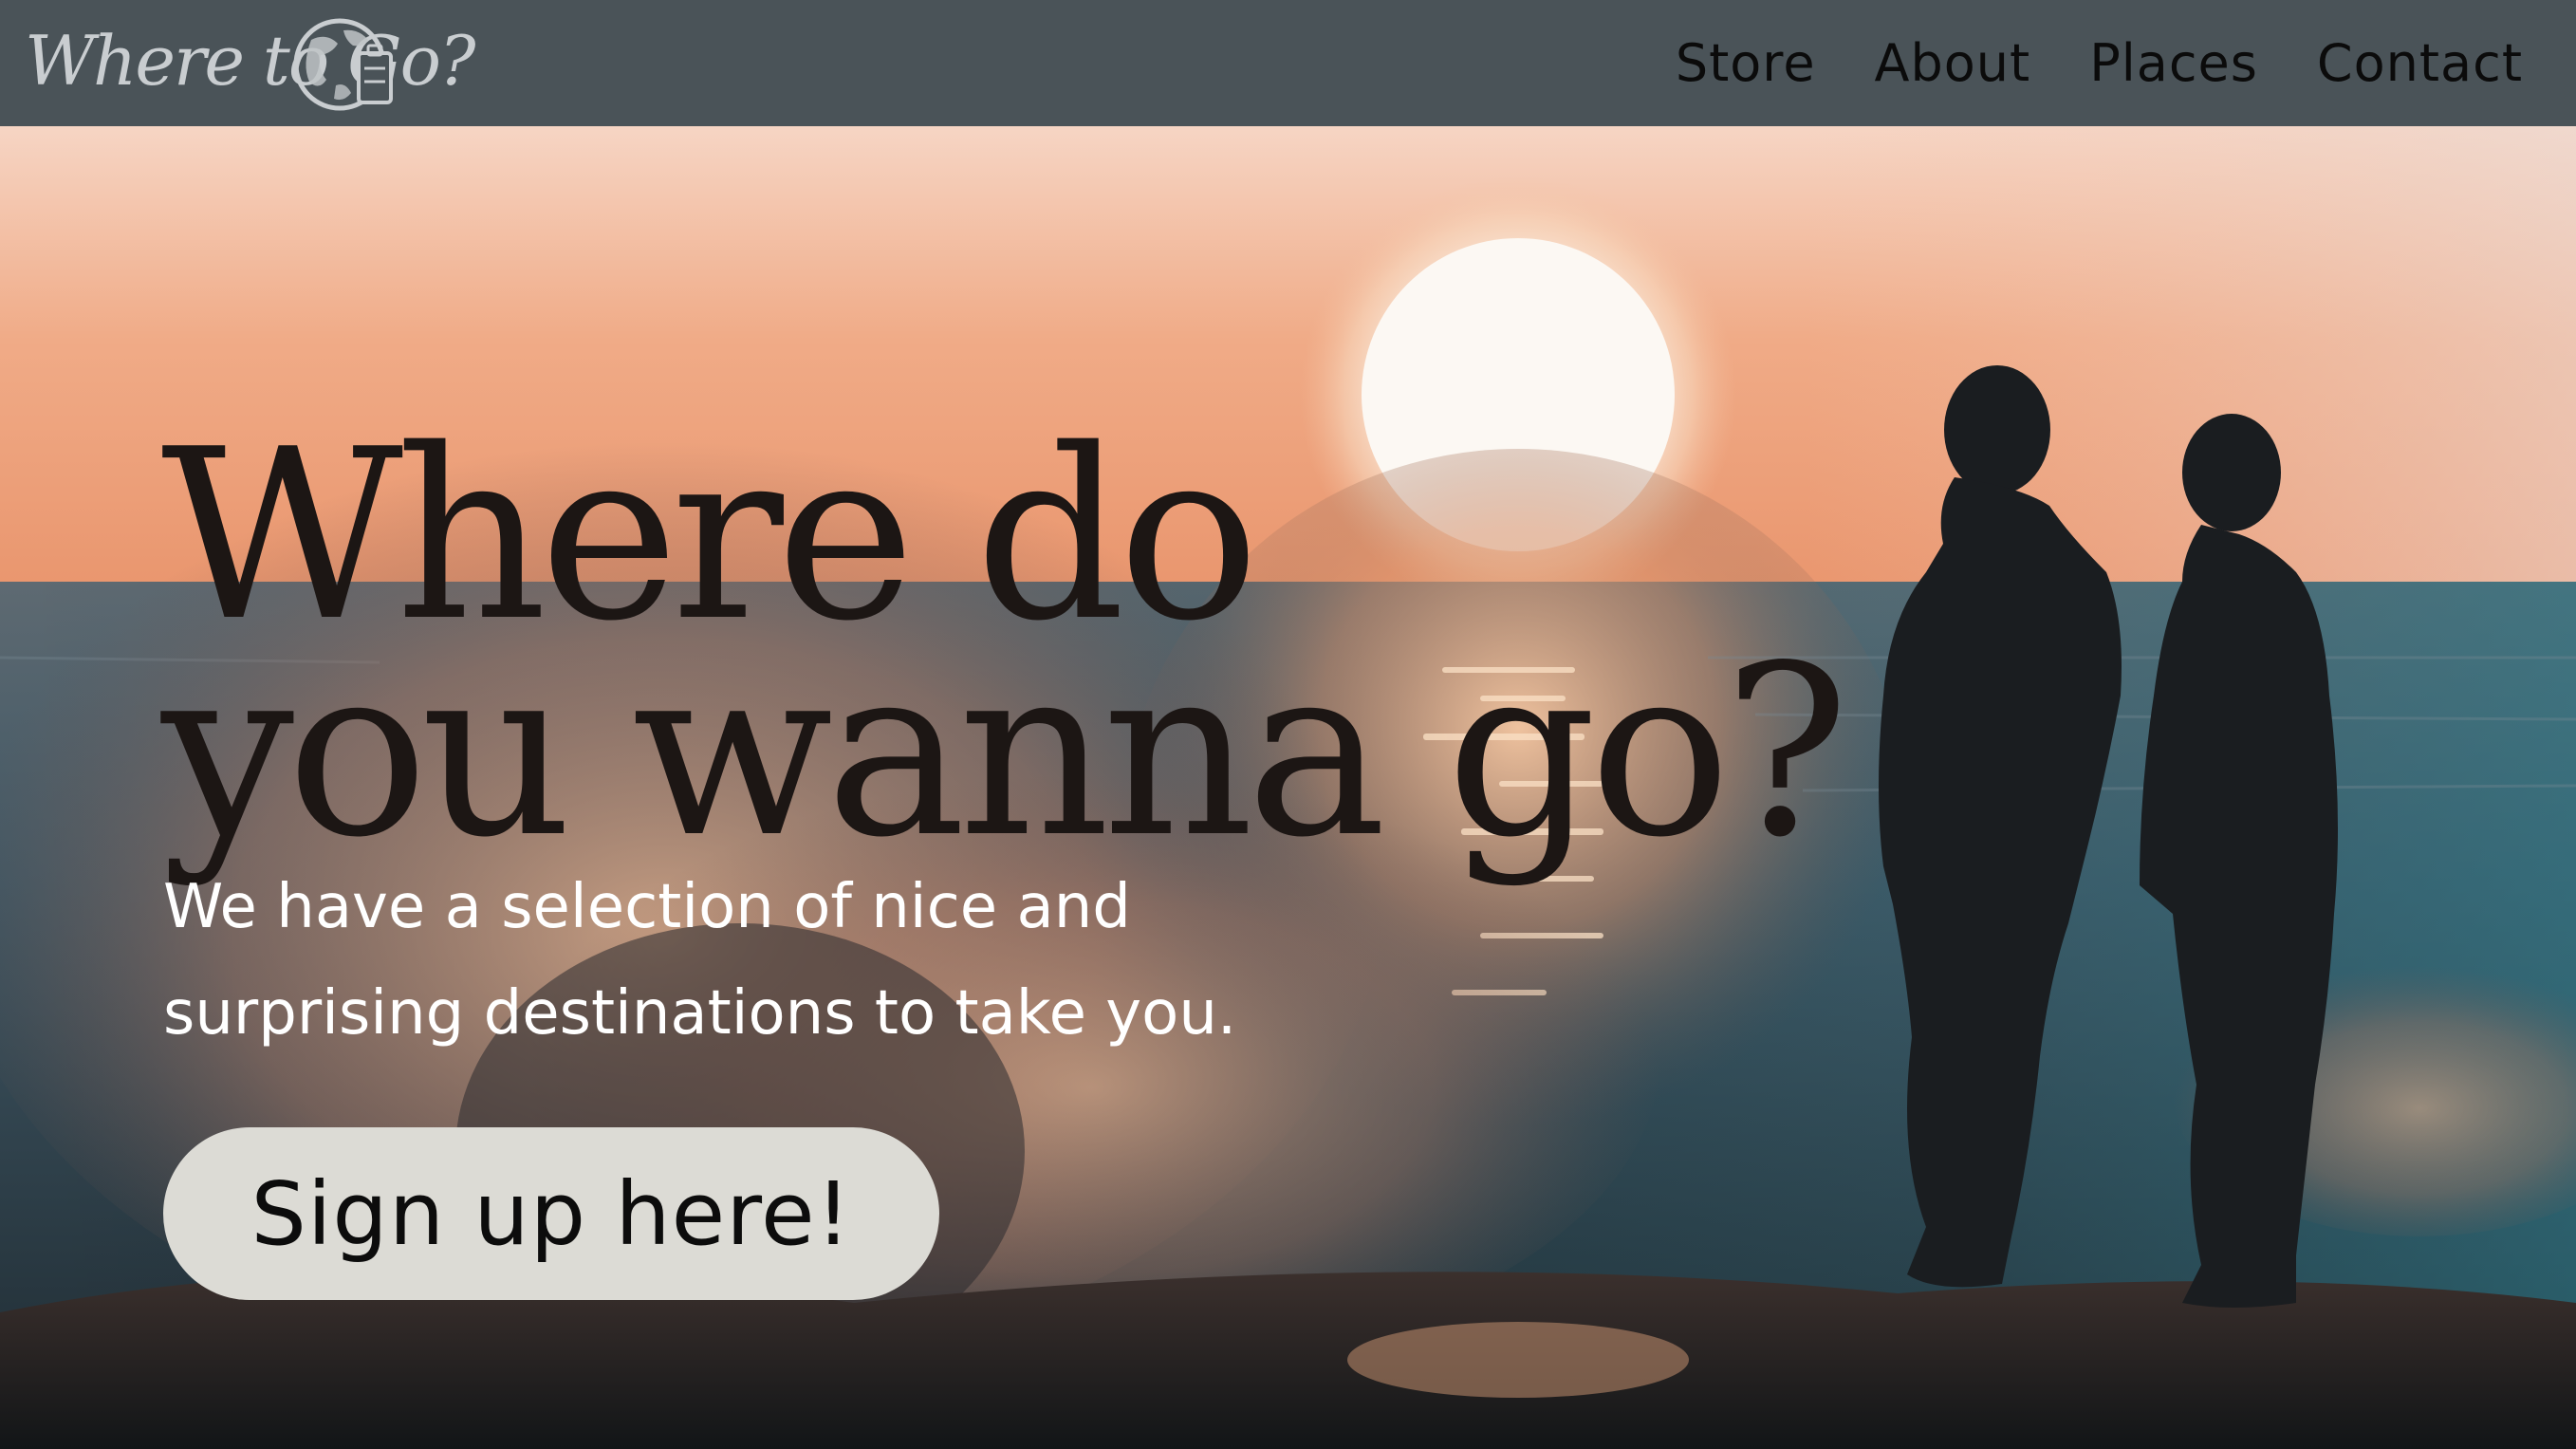 This screenshot has height=1449, width=2576. I want to click on hero-subtext-line2: surprising destinations to take you., so click(700, 1013).